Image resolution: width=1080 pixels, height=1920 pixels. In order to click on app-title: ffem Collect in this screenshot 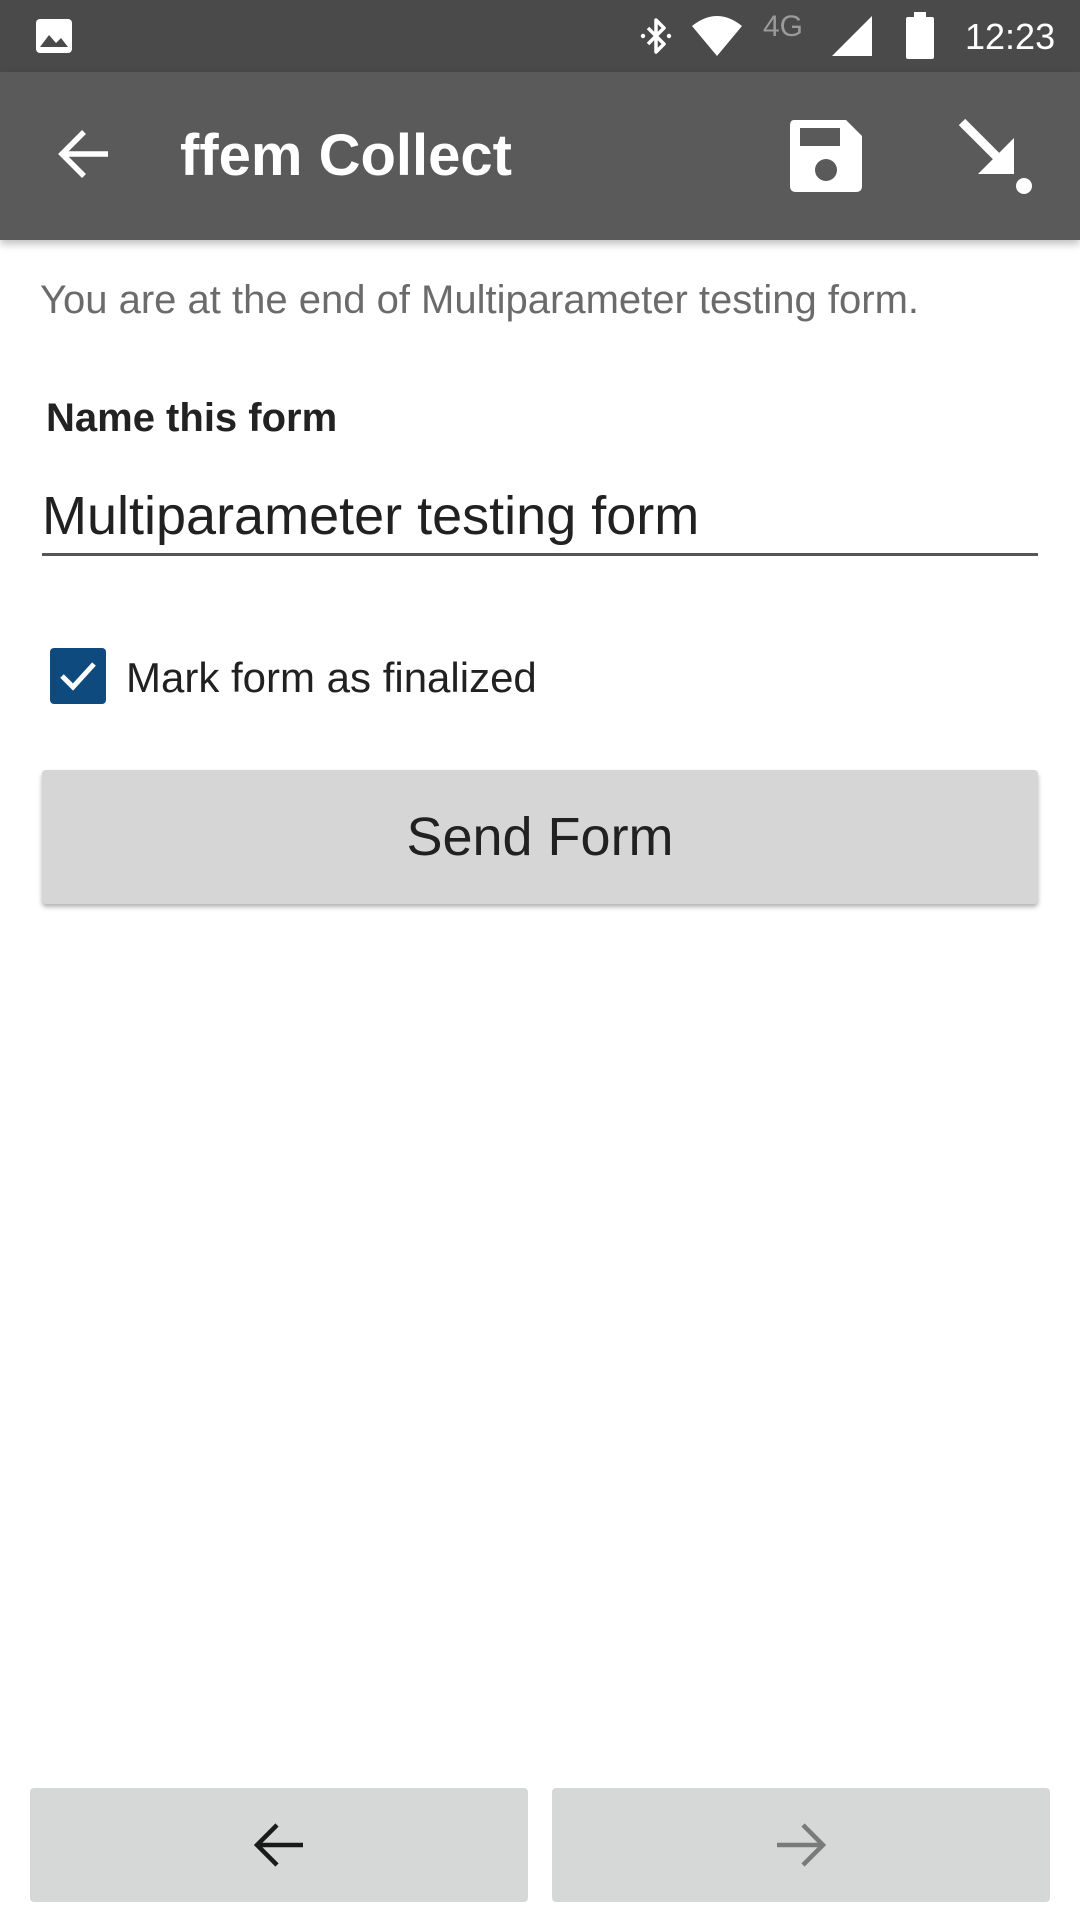, I will do `click(346, 155)`.